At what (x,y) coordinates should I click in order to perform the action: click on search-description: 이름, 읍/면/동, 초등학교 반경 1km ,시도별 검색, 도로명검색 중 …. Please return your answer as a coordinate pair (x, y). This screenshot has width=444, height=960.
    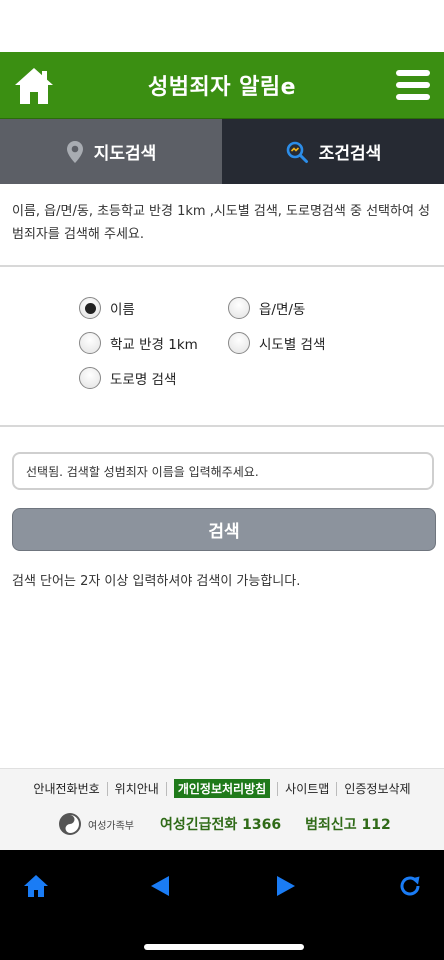
    Looking at the image, I should click on (221, 223).